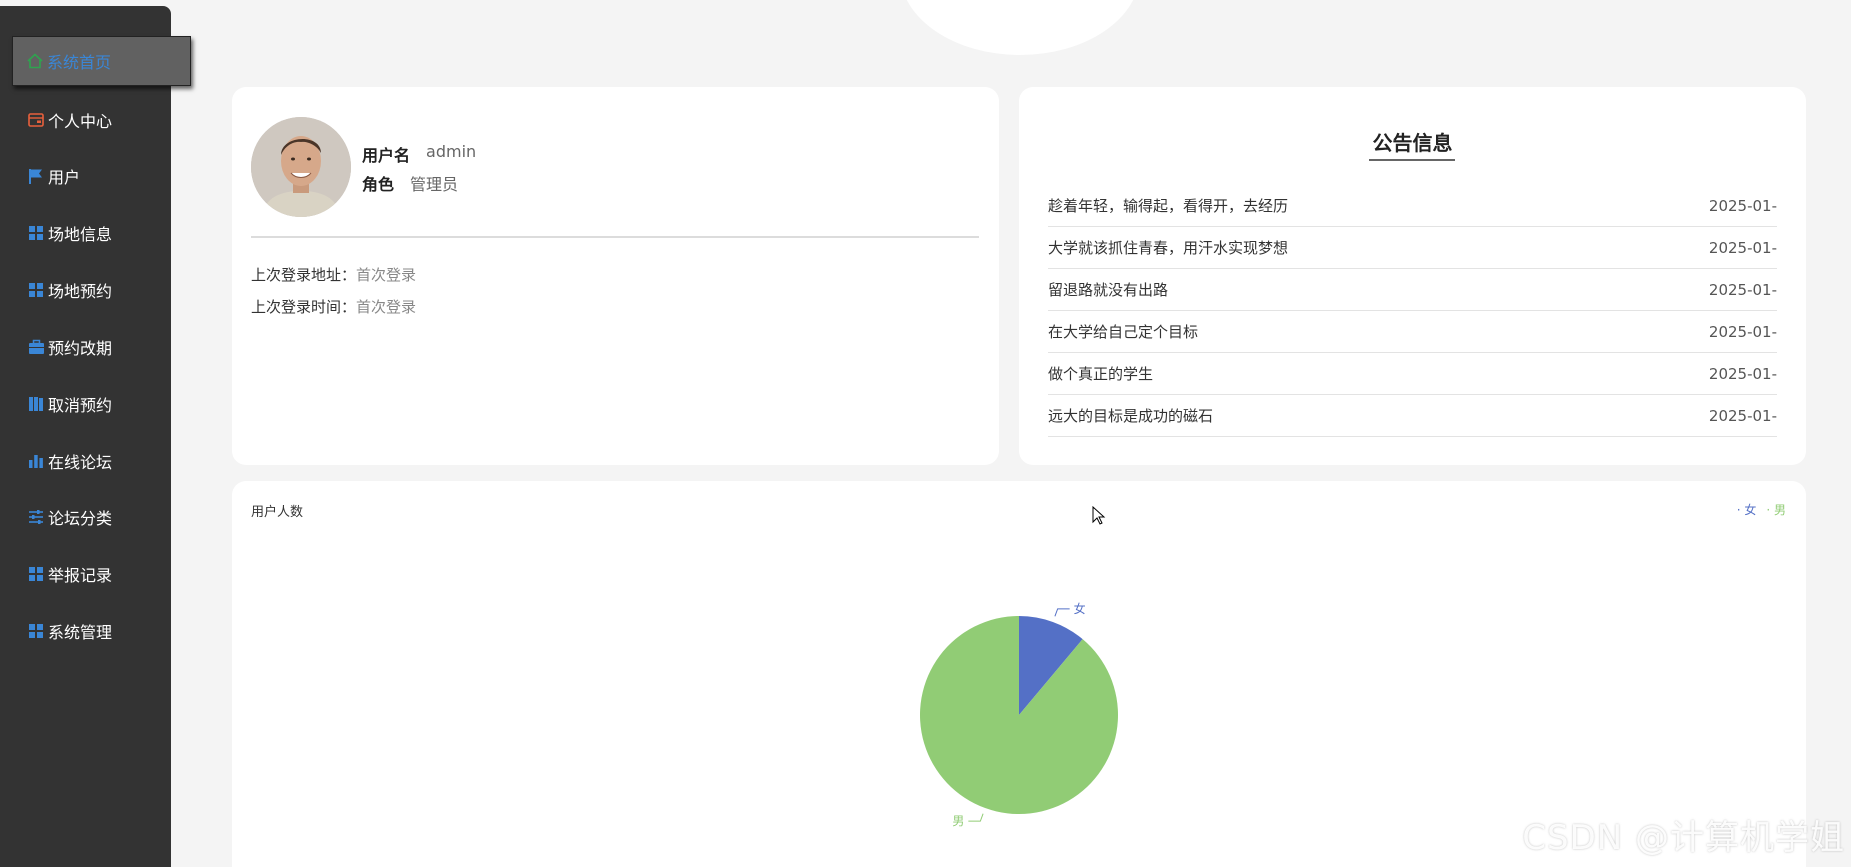 Image resolution: width=1851 pixels, height=867 pixels. What do you see at coordinates (304, 307) in the screenshot?
I see `last-login-time-label: 上次登录时间：` at bounding box center [304, 307].